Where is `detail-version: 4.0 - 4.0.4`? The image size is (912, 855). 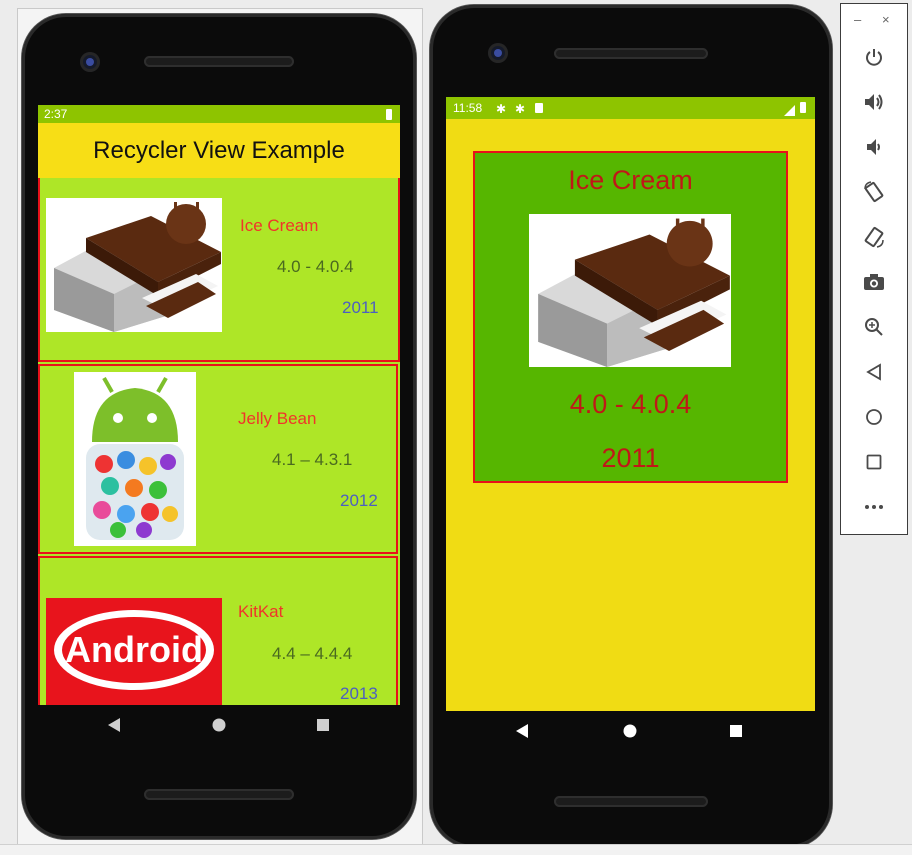 detail-version: 4.0 - 4.0.4 is located at coordinates (630, 404).